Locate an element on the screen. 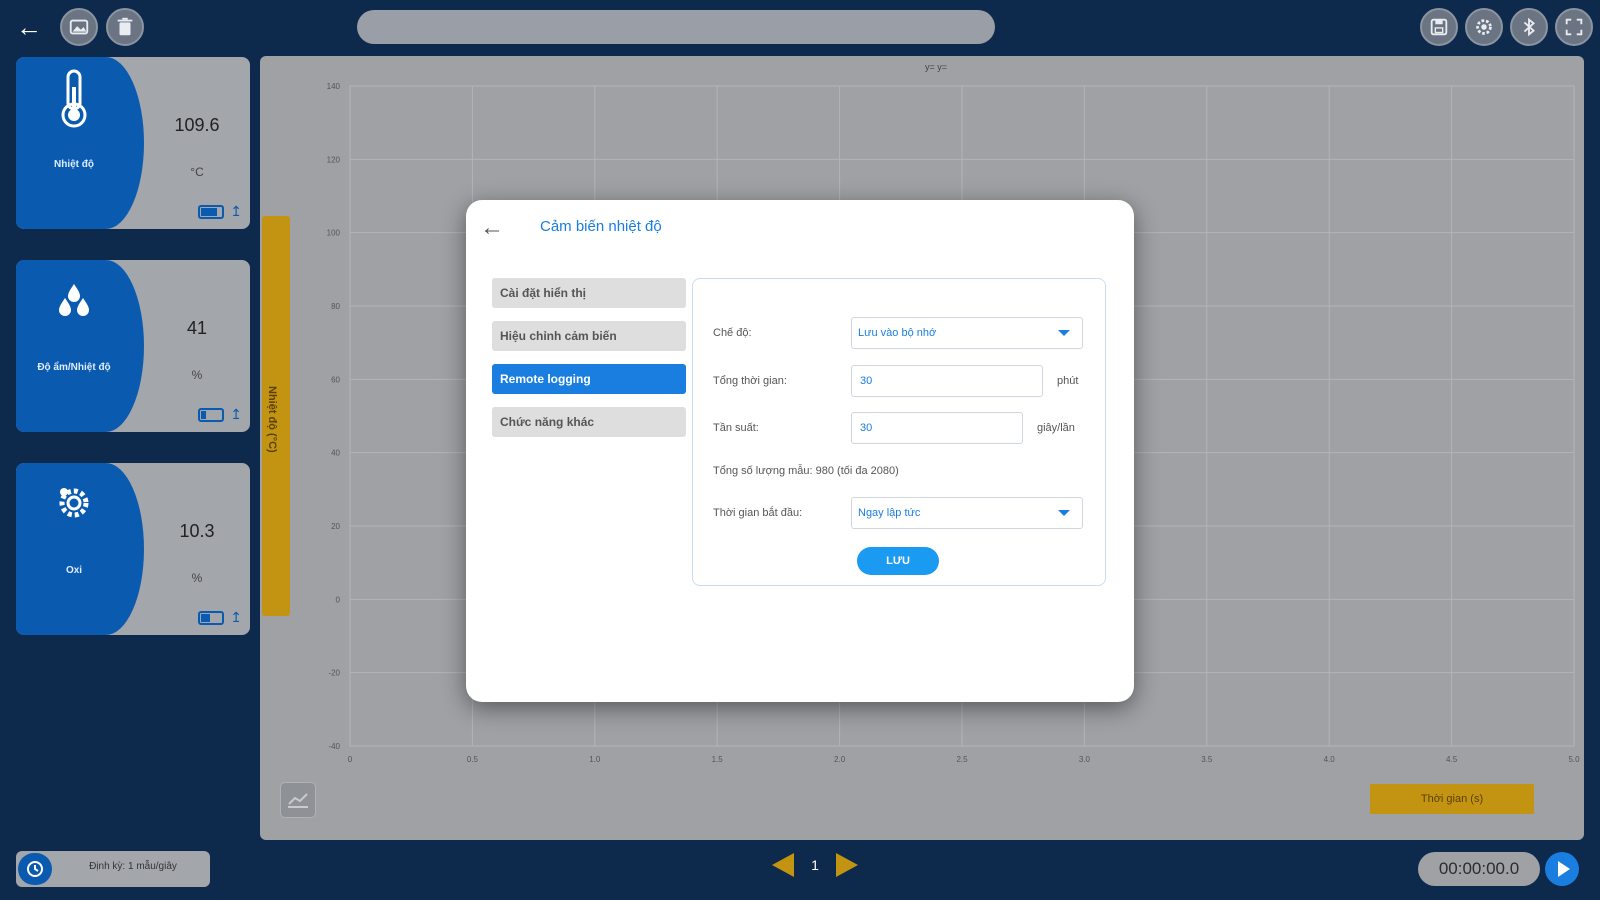 This screenshot has height=900, width=1600. page-navigator: 1 is located at coordinates (815, 865).